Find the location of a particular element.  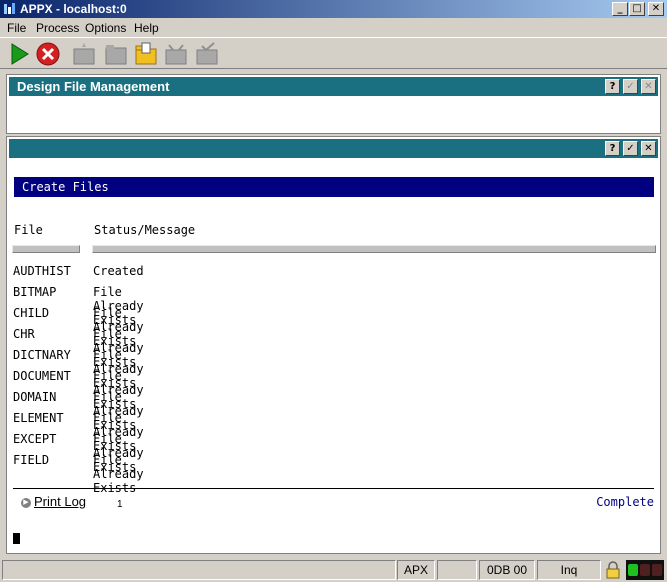

menu-file: File is located at coordinates (16, 28).